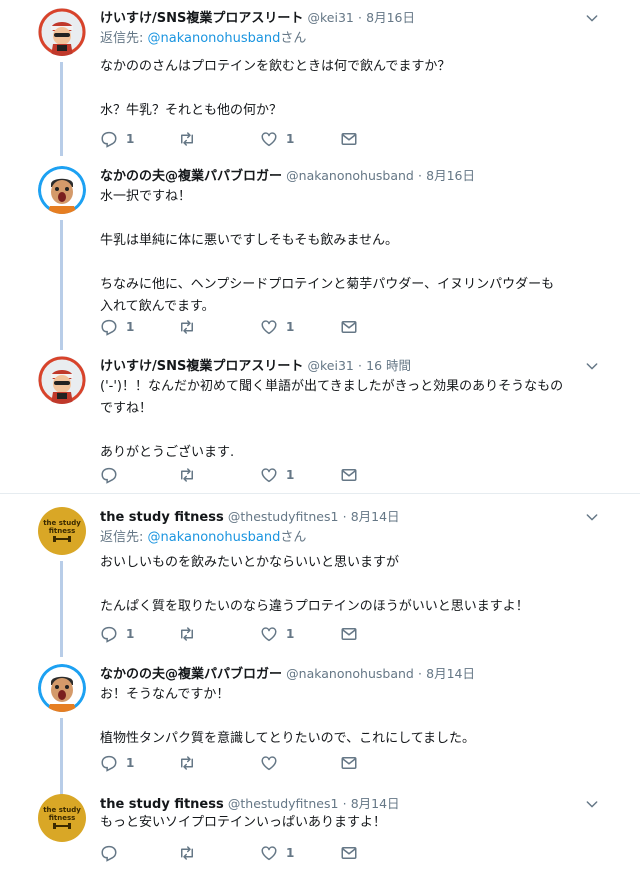  I want to click on reply-context: 返信先: @nakanonohusbandさん, so click(203, 538).